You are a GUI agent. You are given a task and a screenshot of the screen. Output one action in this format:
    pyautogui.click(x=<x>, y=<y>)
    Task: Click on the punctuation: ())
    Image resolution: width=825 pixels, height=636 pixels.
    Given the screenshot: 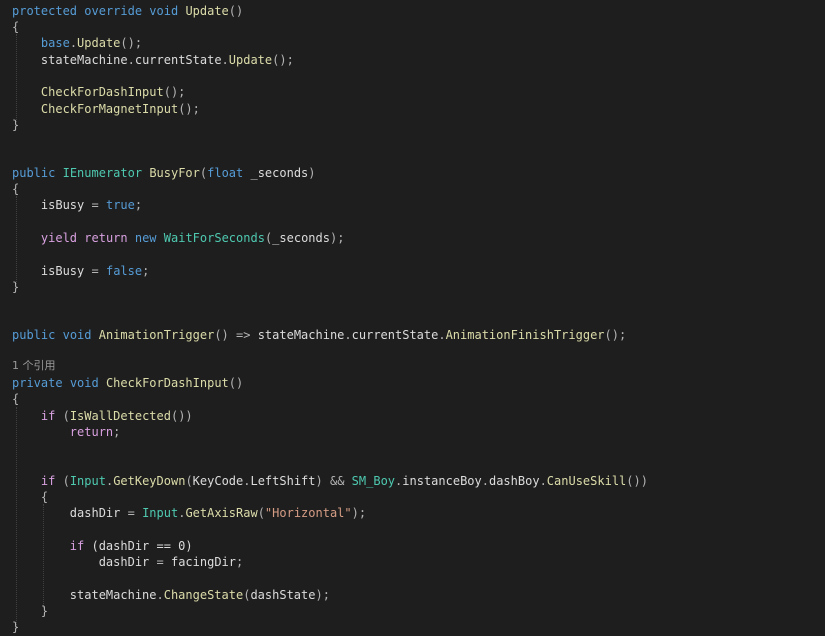 What is the action you would take?
    pyautogui.click(x=181, y=416)
    